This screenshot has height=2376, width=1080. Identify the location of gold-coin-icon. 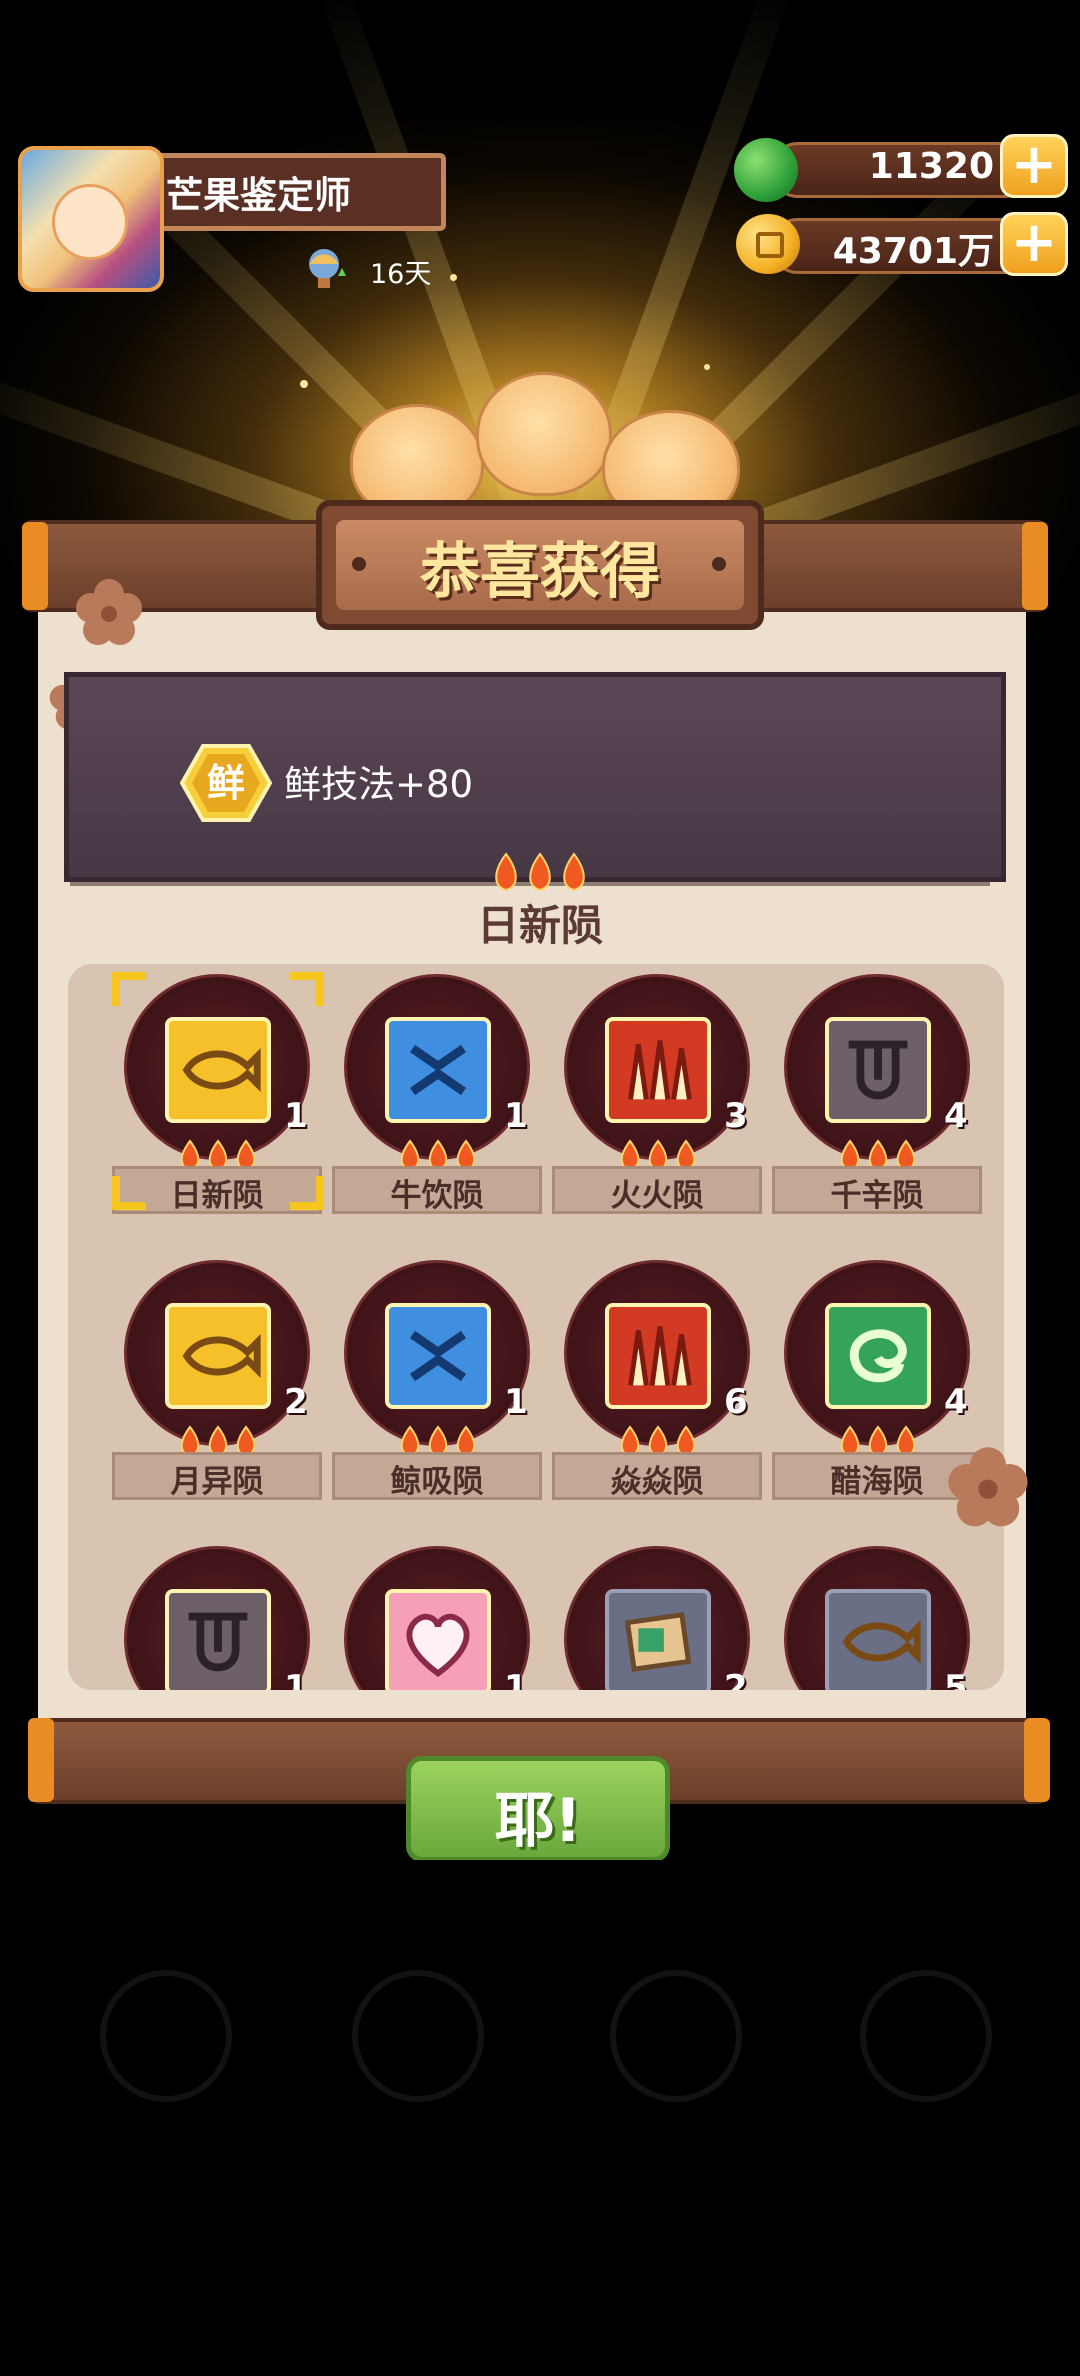
(768, 244).